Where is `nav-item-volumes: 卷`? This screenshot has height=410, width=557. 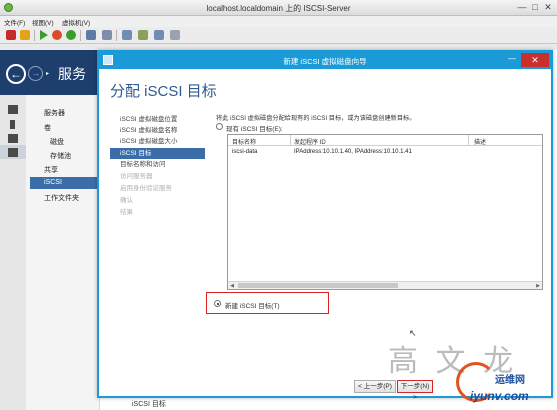
nav-item-volumes: 卷 is located at coordinates (47, 128).